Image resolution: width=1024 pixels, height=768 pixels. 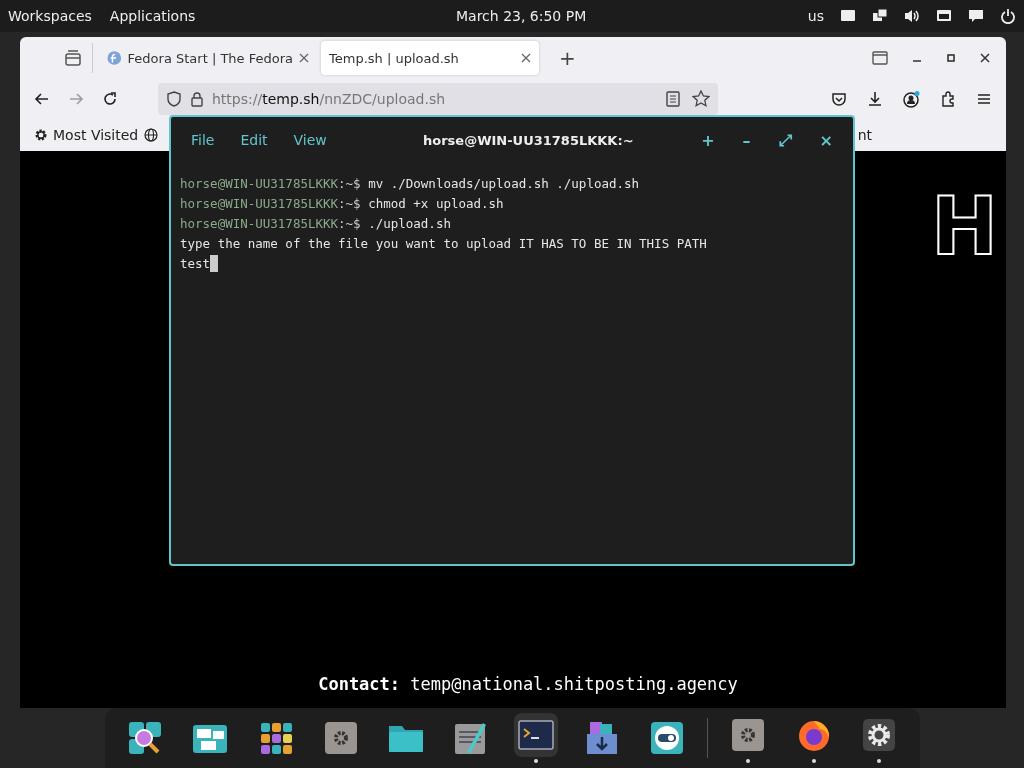 What do you see at coordinates (911, 99) in the screenshot?
I see `account-icon` at bounding box center [911, 99].